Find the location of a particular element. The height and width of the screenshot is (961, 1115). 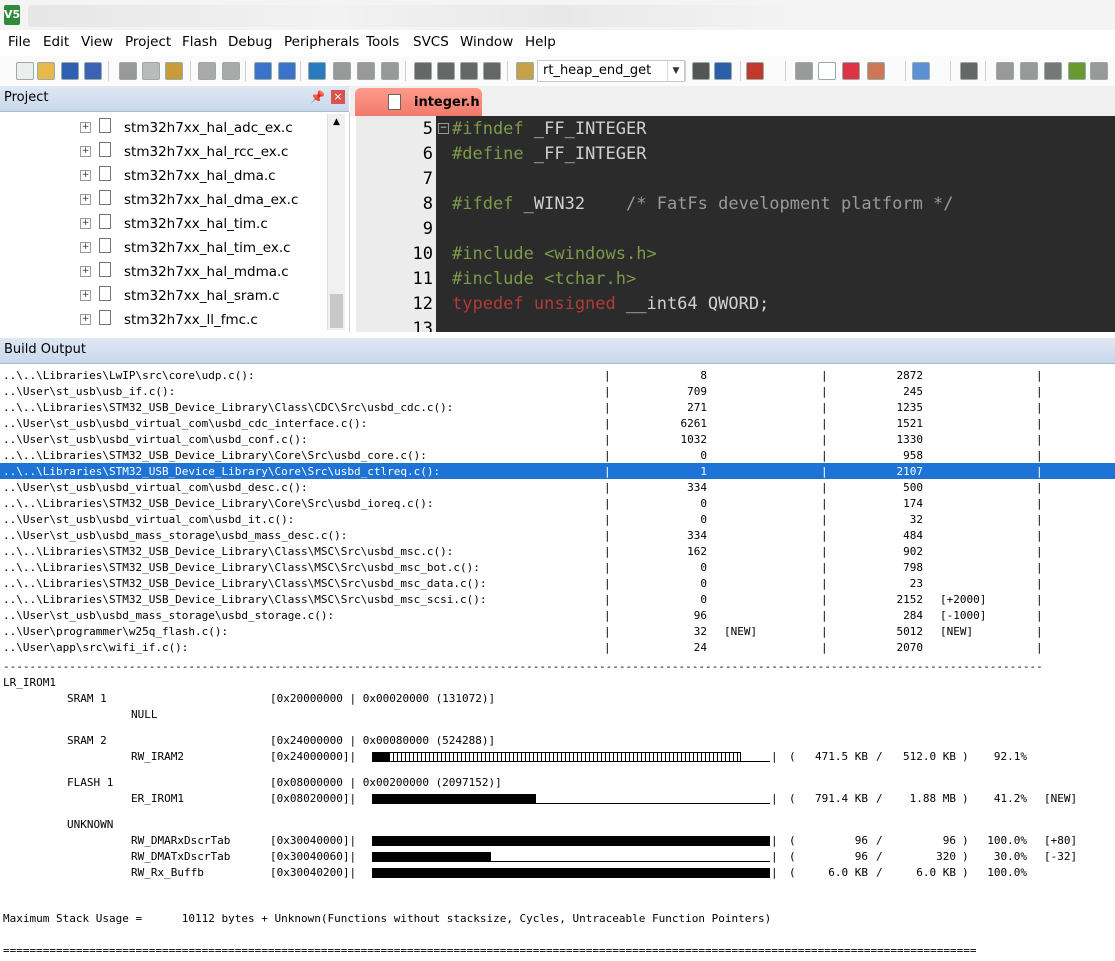

breakpoint-disable-icon is located at coordinates (827, 71).